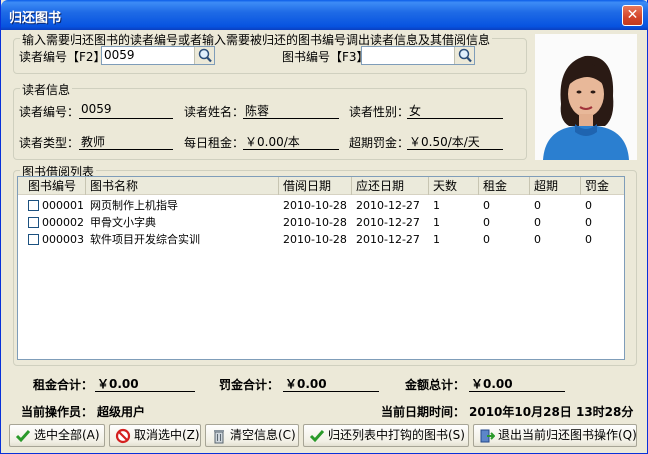 Image resolution: width=648 pixels, height=454 pixels. Describe the element at coordinates (567, 435) in the screenshot. I see `exit-return-label: 退出当前归还图书操作(Q)` at that location.